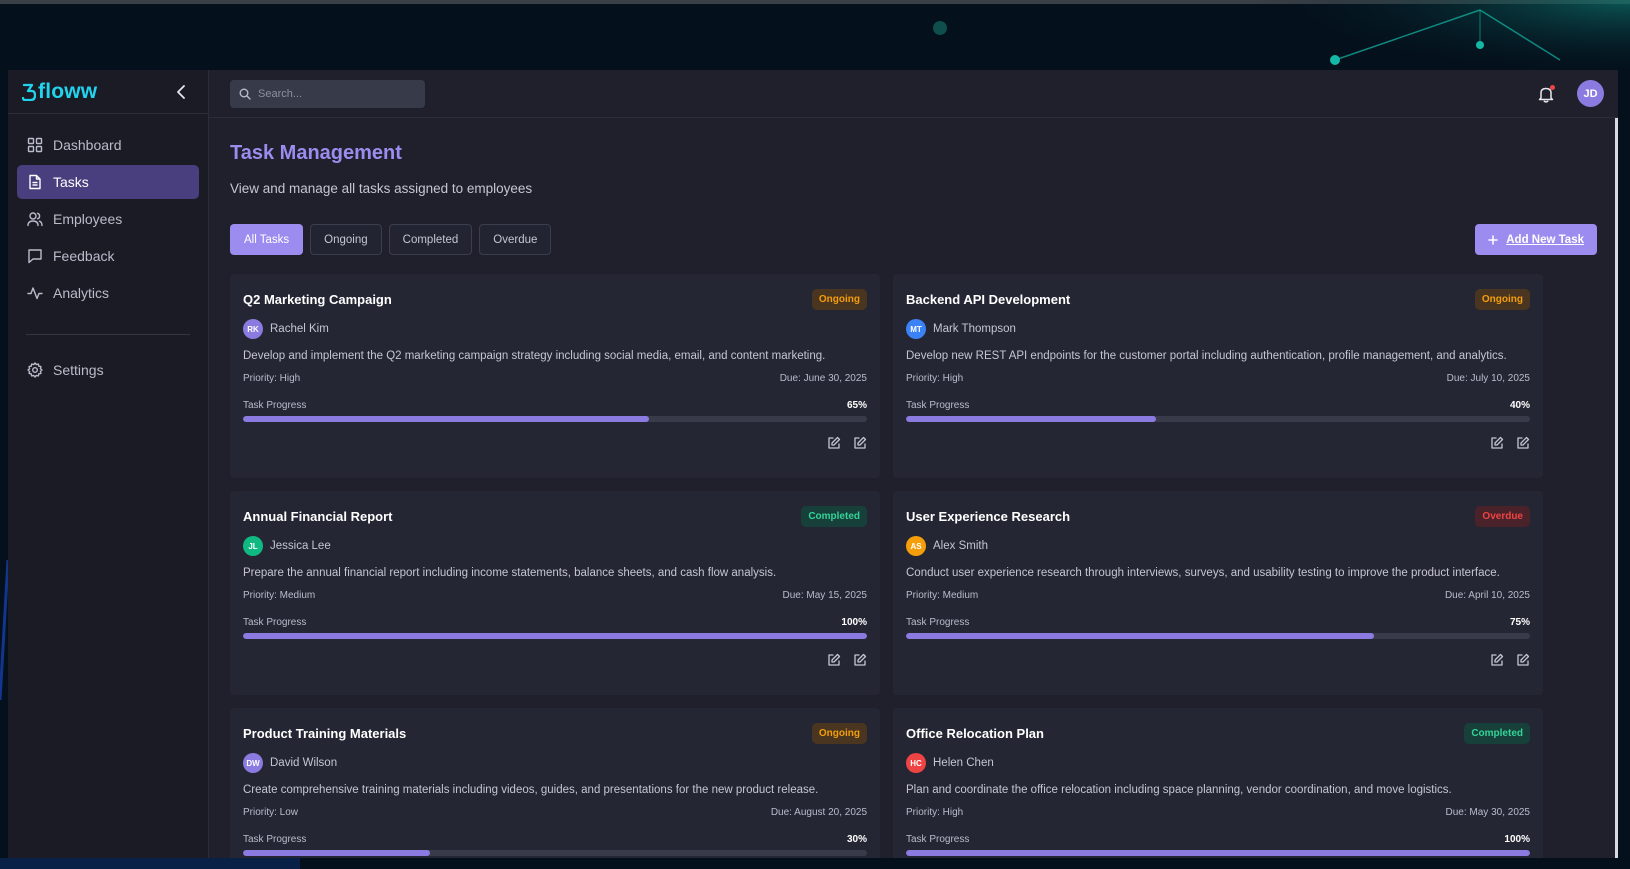  Describe the element at coordinates (1545, 239) in the screenshot. I see `add-new-task-label: Add New Task` at that location.